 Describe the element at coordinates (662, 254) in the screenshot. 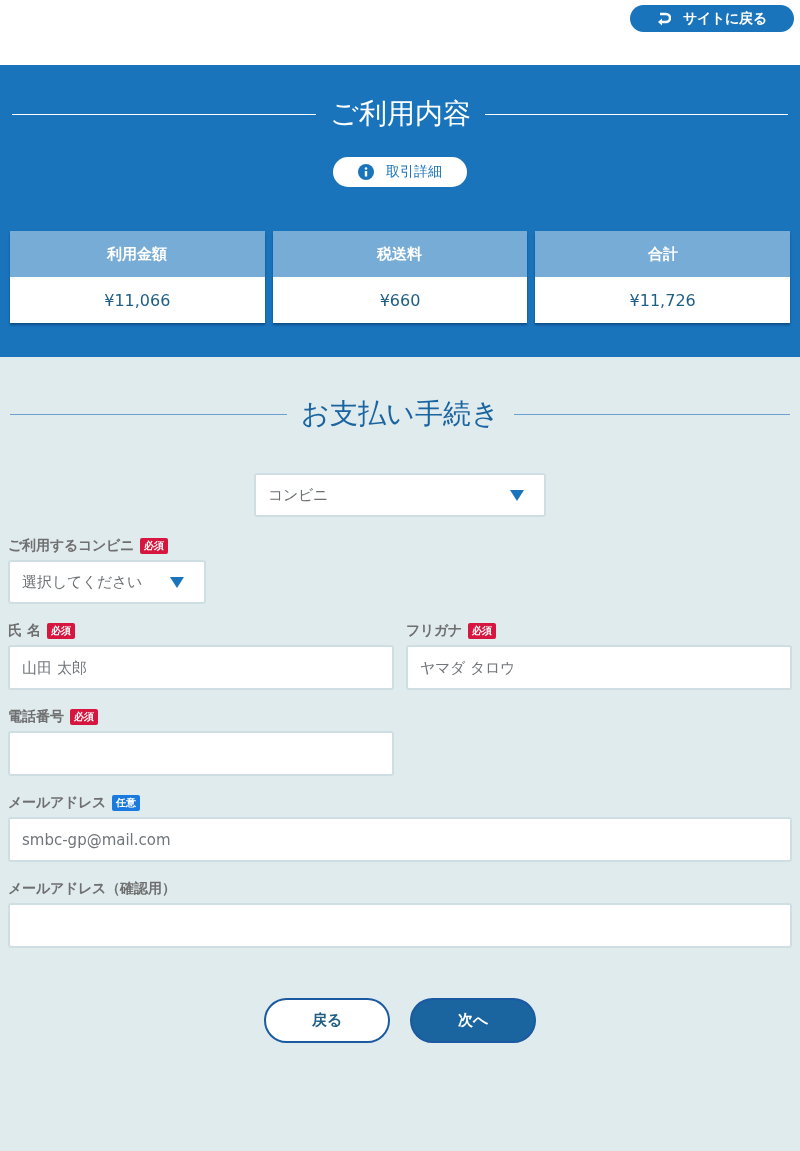

I see `amount-label: 合計` at that location.